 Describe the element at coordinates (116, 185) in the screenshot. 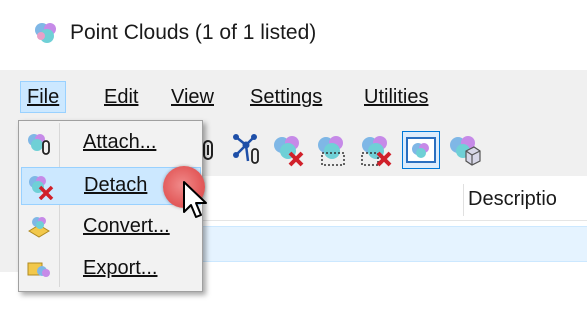

I see `menu-item-detach-label: Detach` at that location.